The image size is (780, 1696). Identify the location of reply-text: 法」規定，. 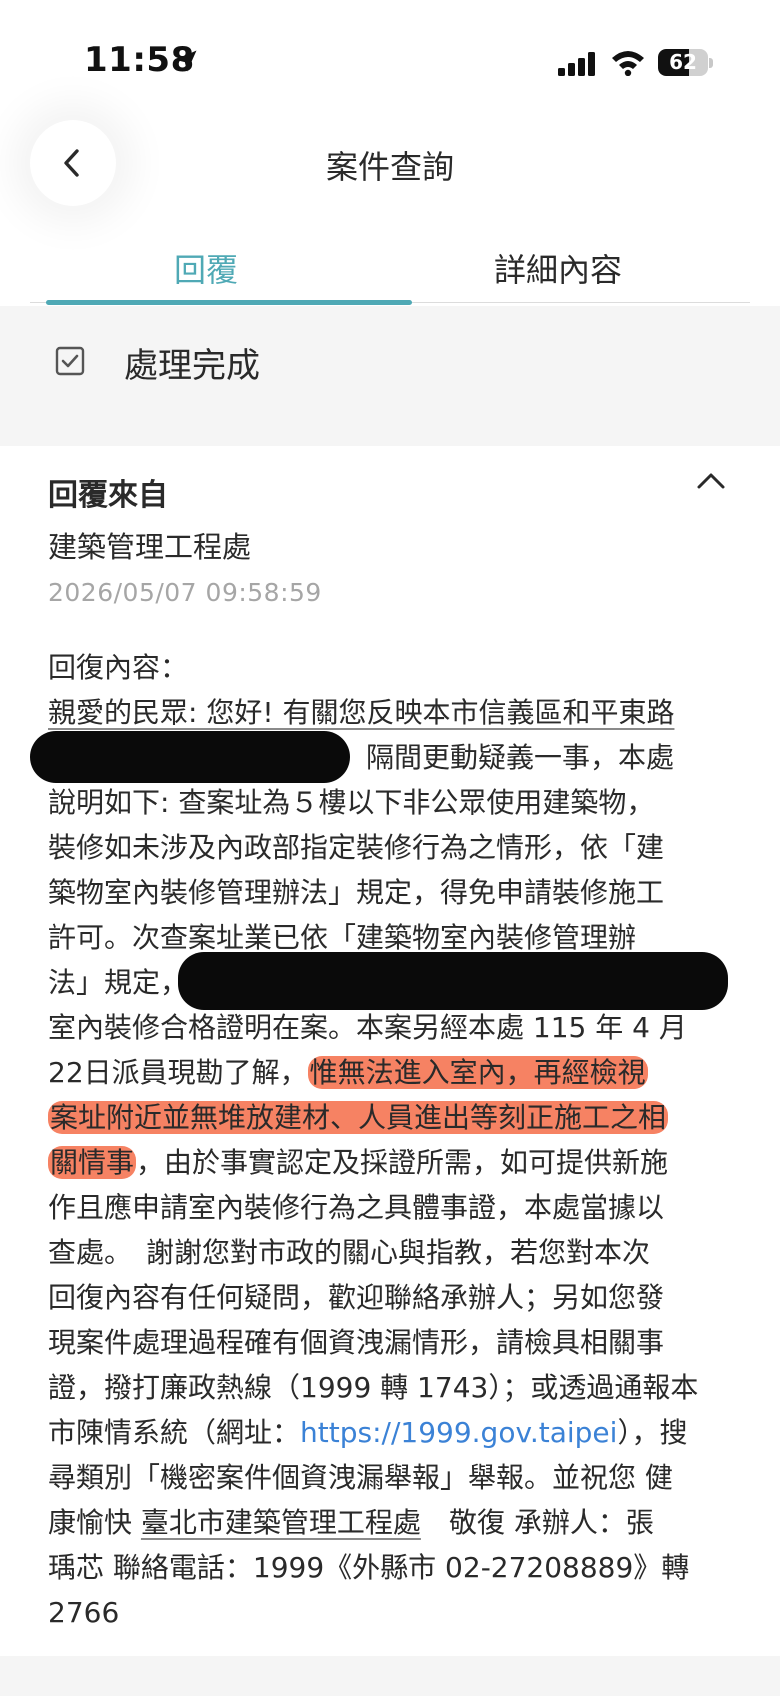
(118, 982).